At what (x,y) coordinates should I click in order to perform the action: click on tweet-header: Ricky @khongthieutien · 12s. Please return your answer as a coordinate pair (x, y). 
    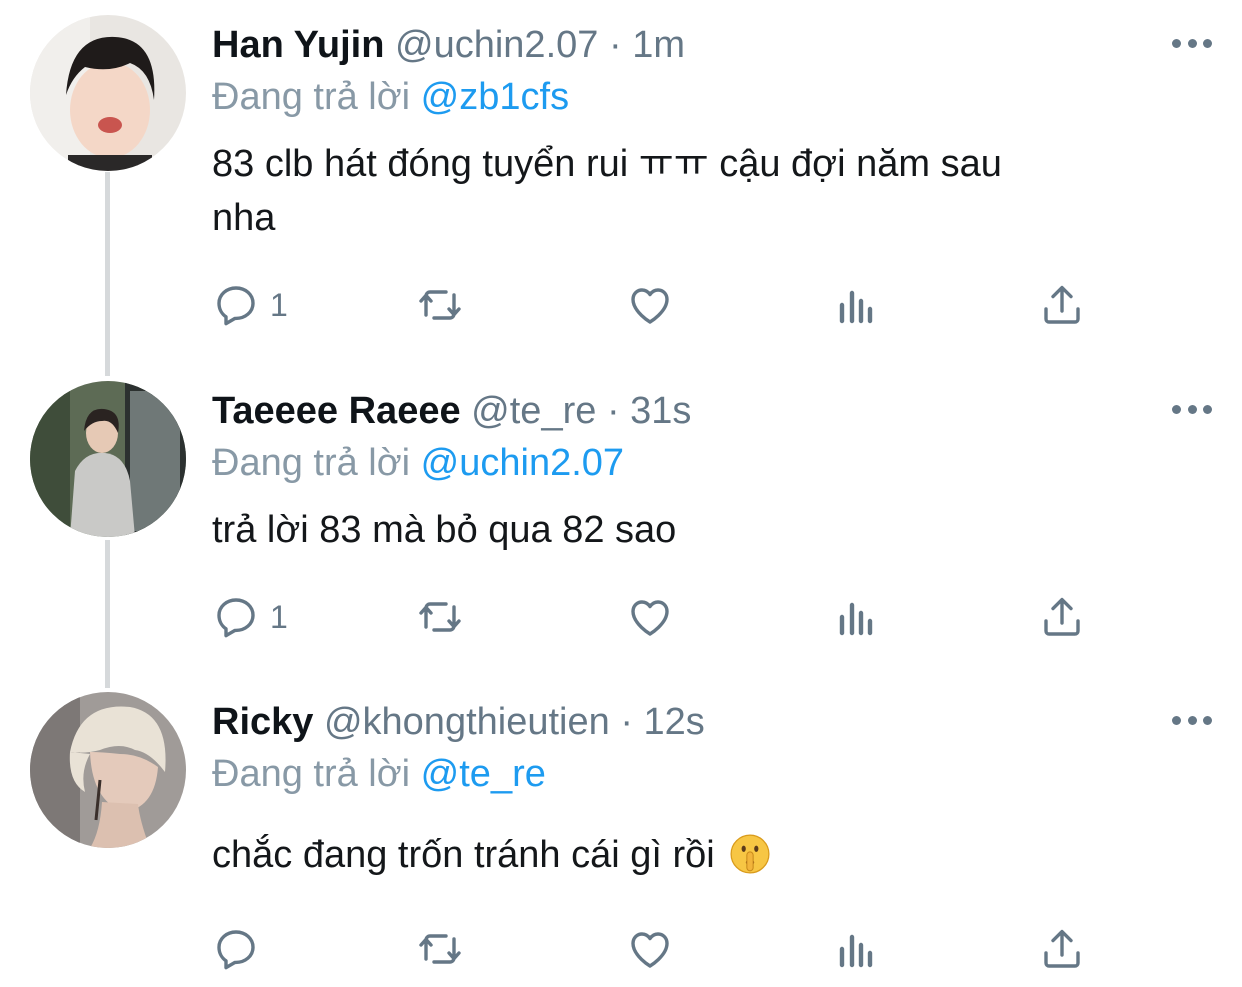
    Looking at the image, I should click on (458, 722).